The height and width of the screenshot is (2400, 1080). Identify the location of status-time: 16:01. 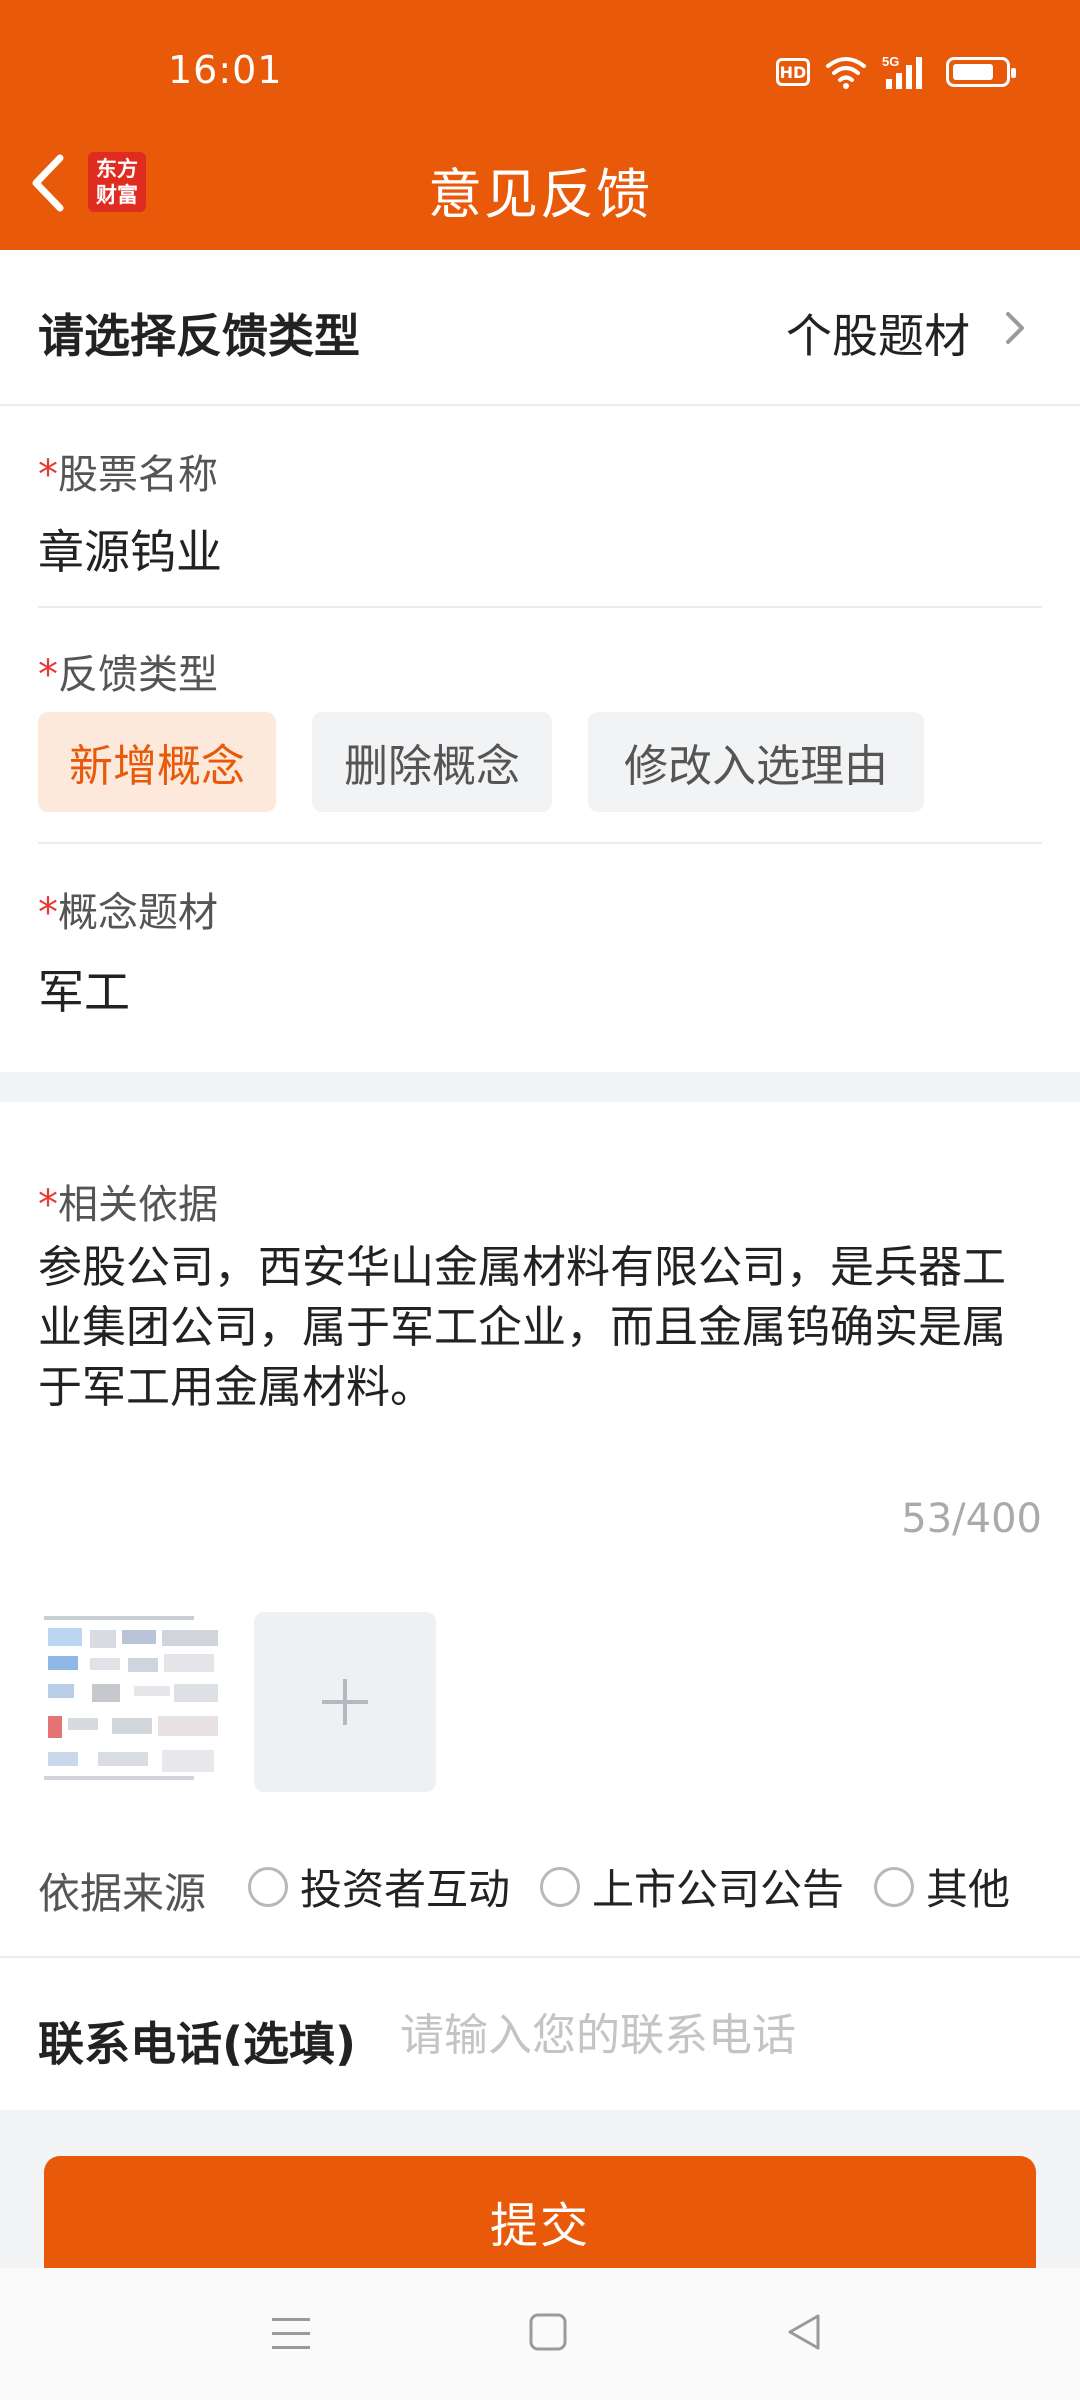
(225, 70).